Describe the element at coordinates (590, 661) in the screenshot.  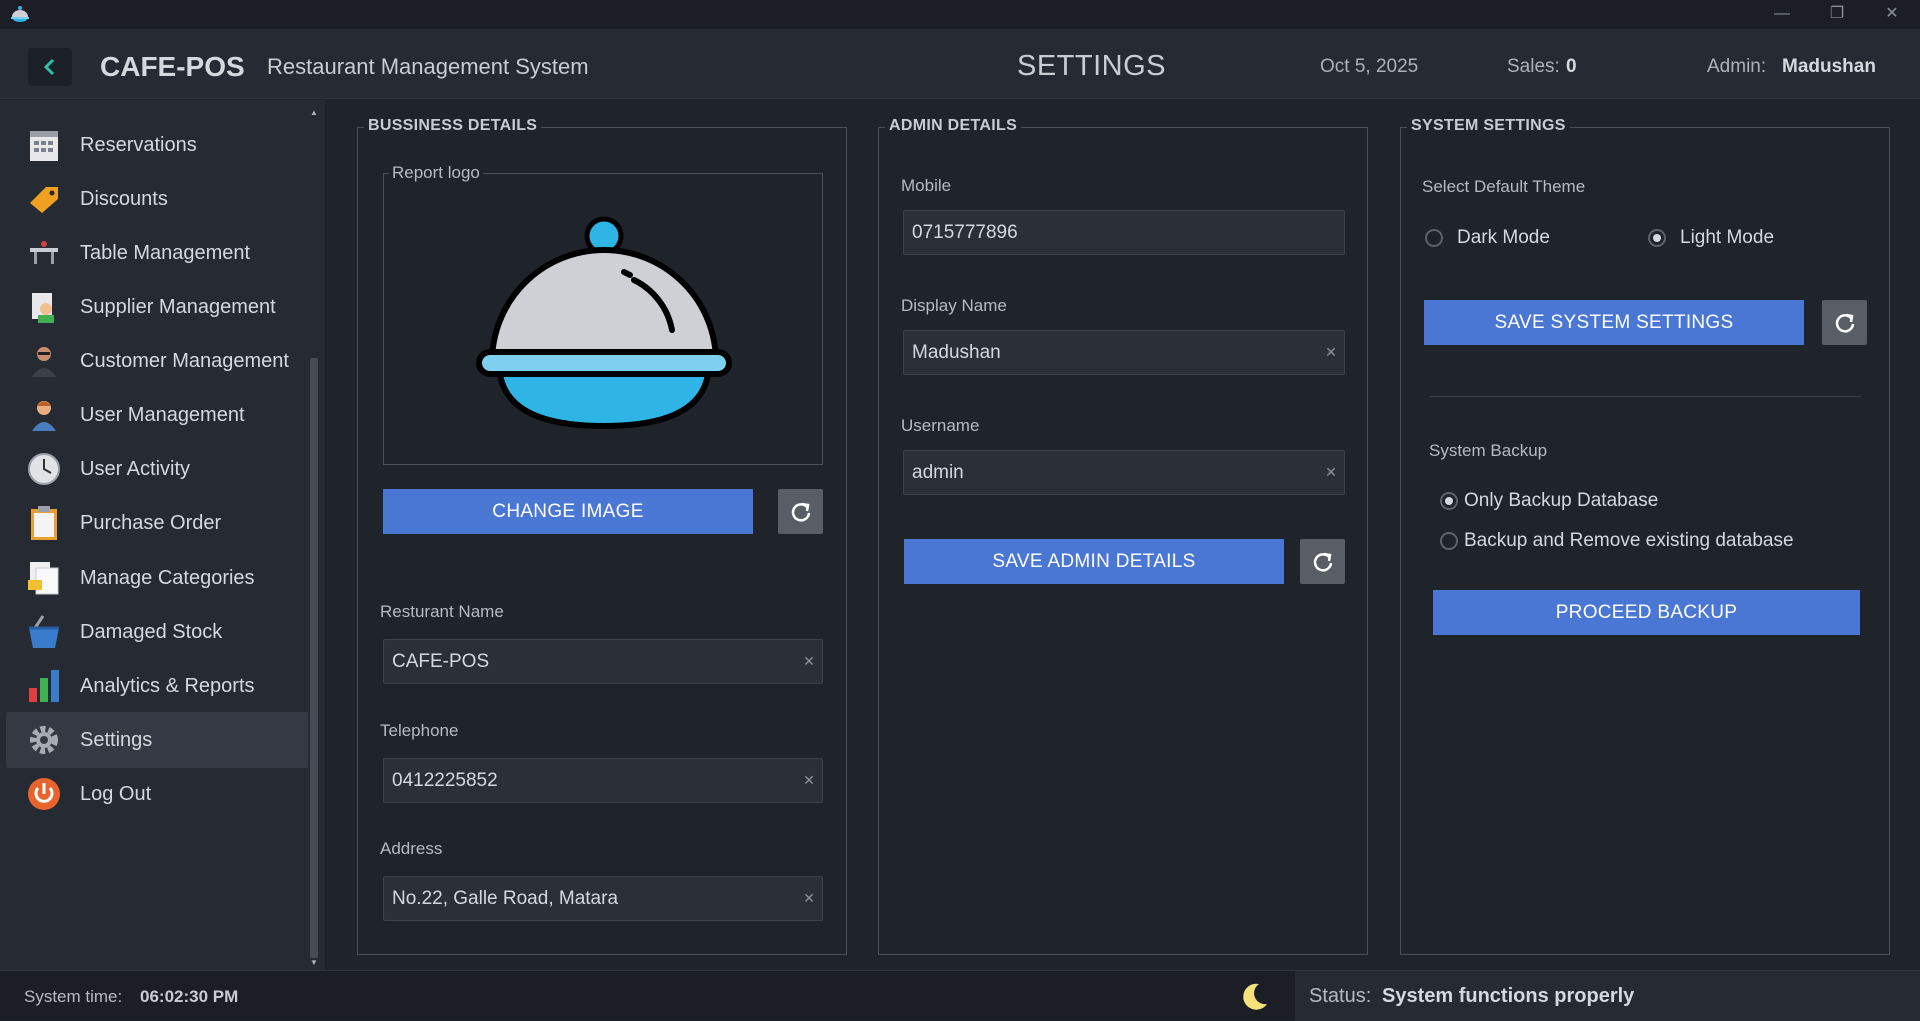
I see `restaurant-name-input` at that location.